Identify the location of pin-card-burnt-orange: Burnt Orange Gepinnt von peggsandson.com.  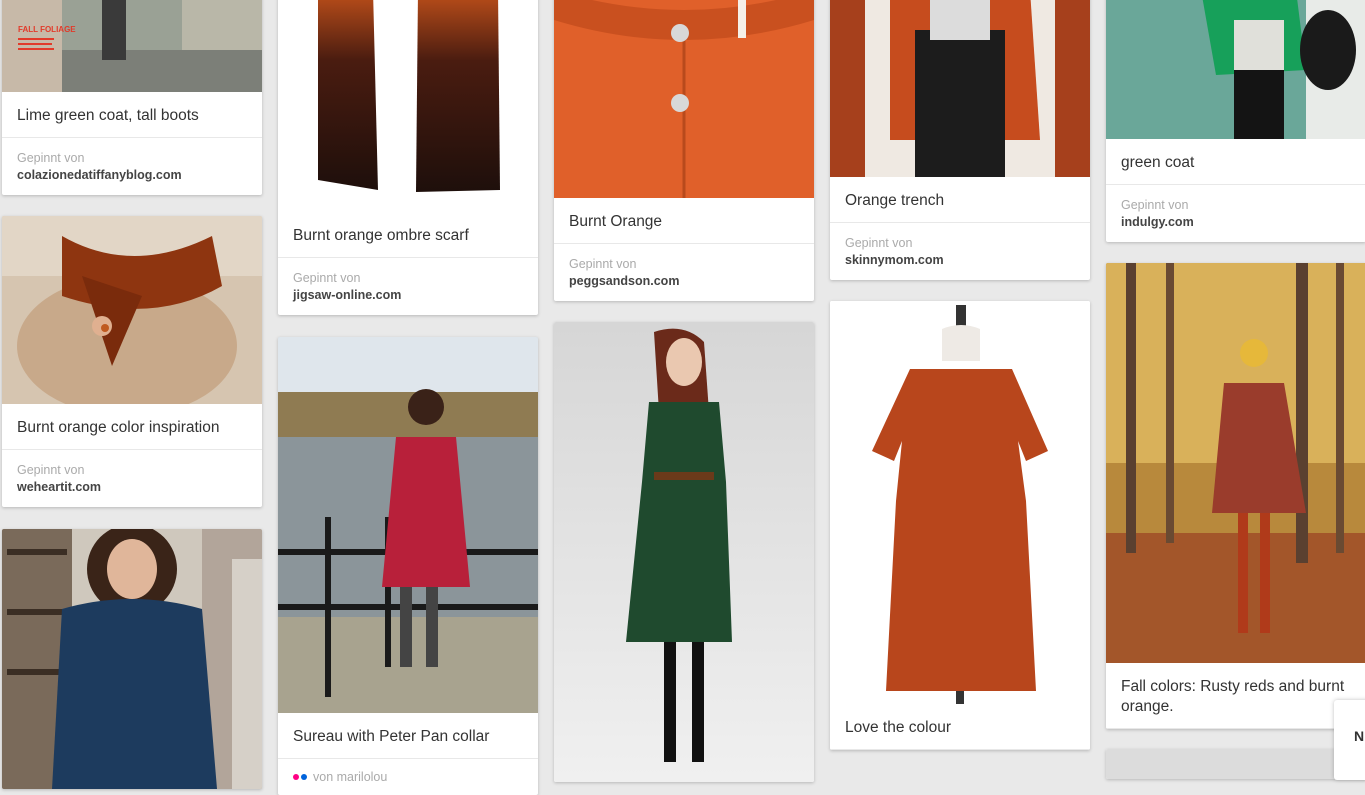
(684, 150).